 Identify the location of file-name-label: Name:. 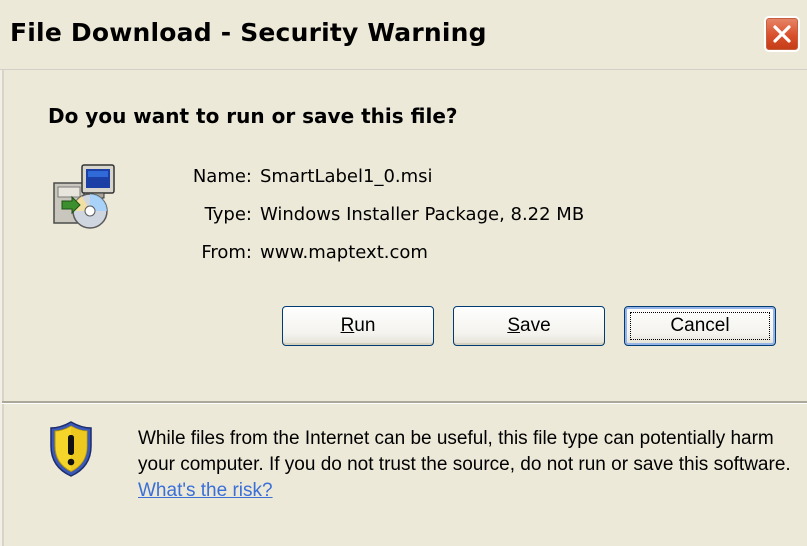
(222, 176).